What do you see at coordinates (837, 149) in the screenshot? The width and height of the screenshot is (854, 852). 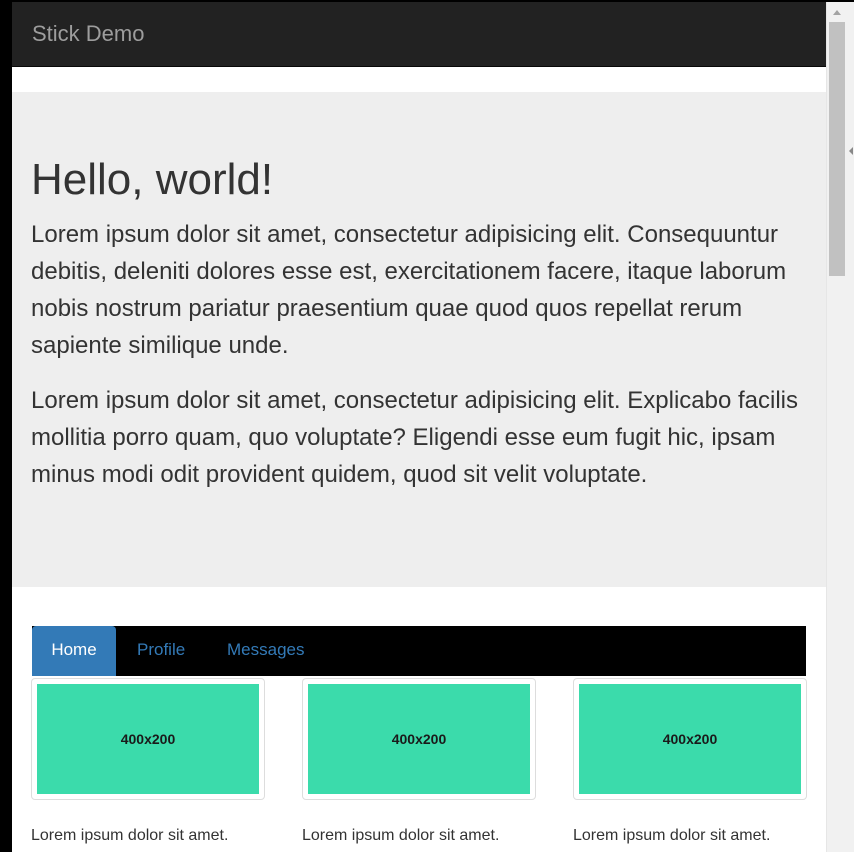 I see `scrollbar-thumb` at bounding box center [837, 149].